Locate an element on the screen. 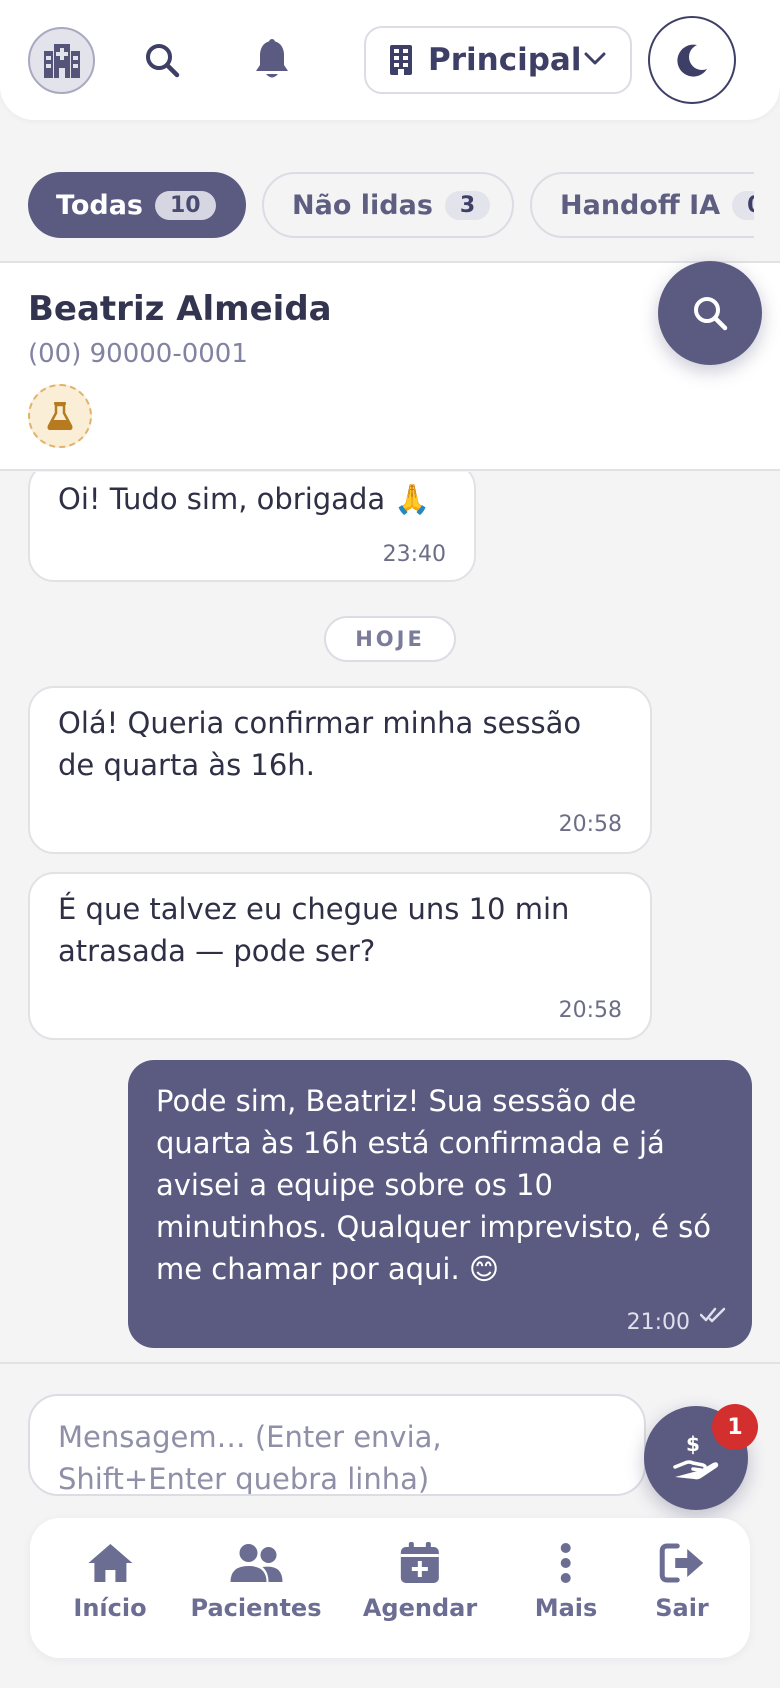  notifications-button is located at coordinates (272, 60).